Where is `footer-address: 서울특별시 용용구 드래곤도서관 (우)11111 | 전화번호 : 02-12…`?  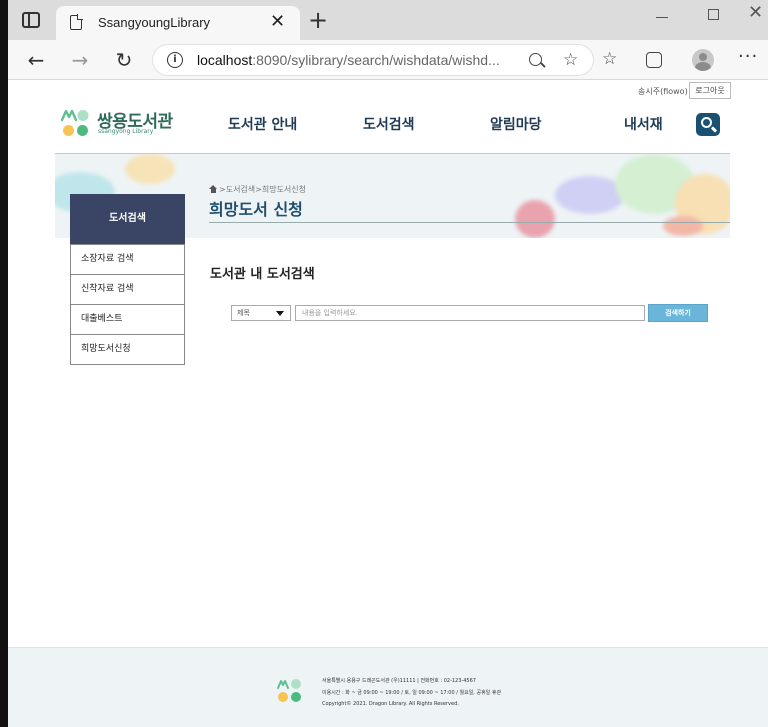
footer-address: 서울특별시 용용구 드래곤도서관 (우)11111 | 전화번호 : 02-12… is located at coordinates (399, 681).